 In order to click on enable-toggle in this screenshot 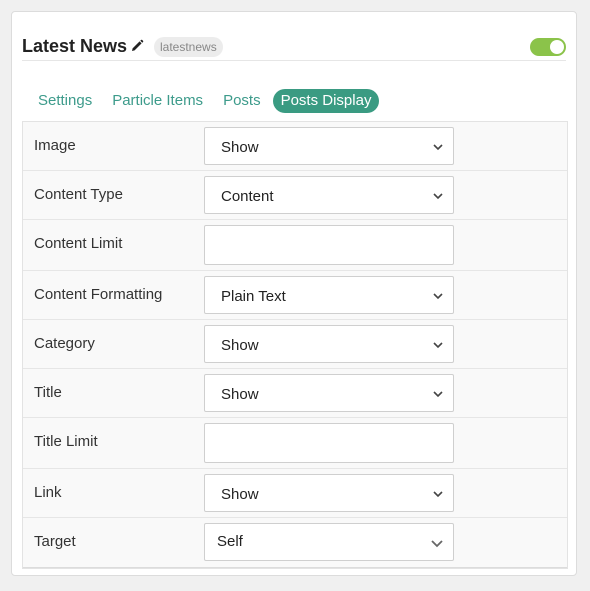, I will do `click(548, 47)`.